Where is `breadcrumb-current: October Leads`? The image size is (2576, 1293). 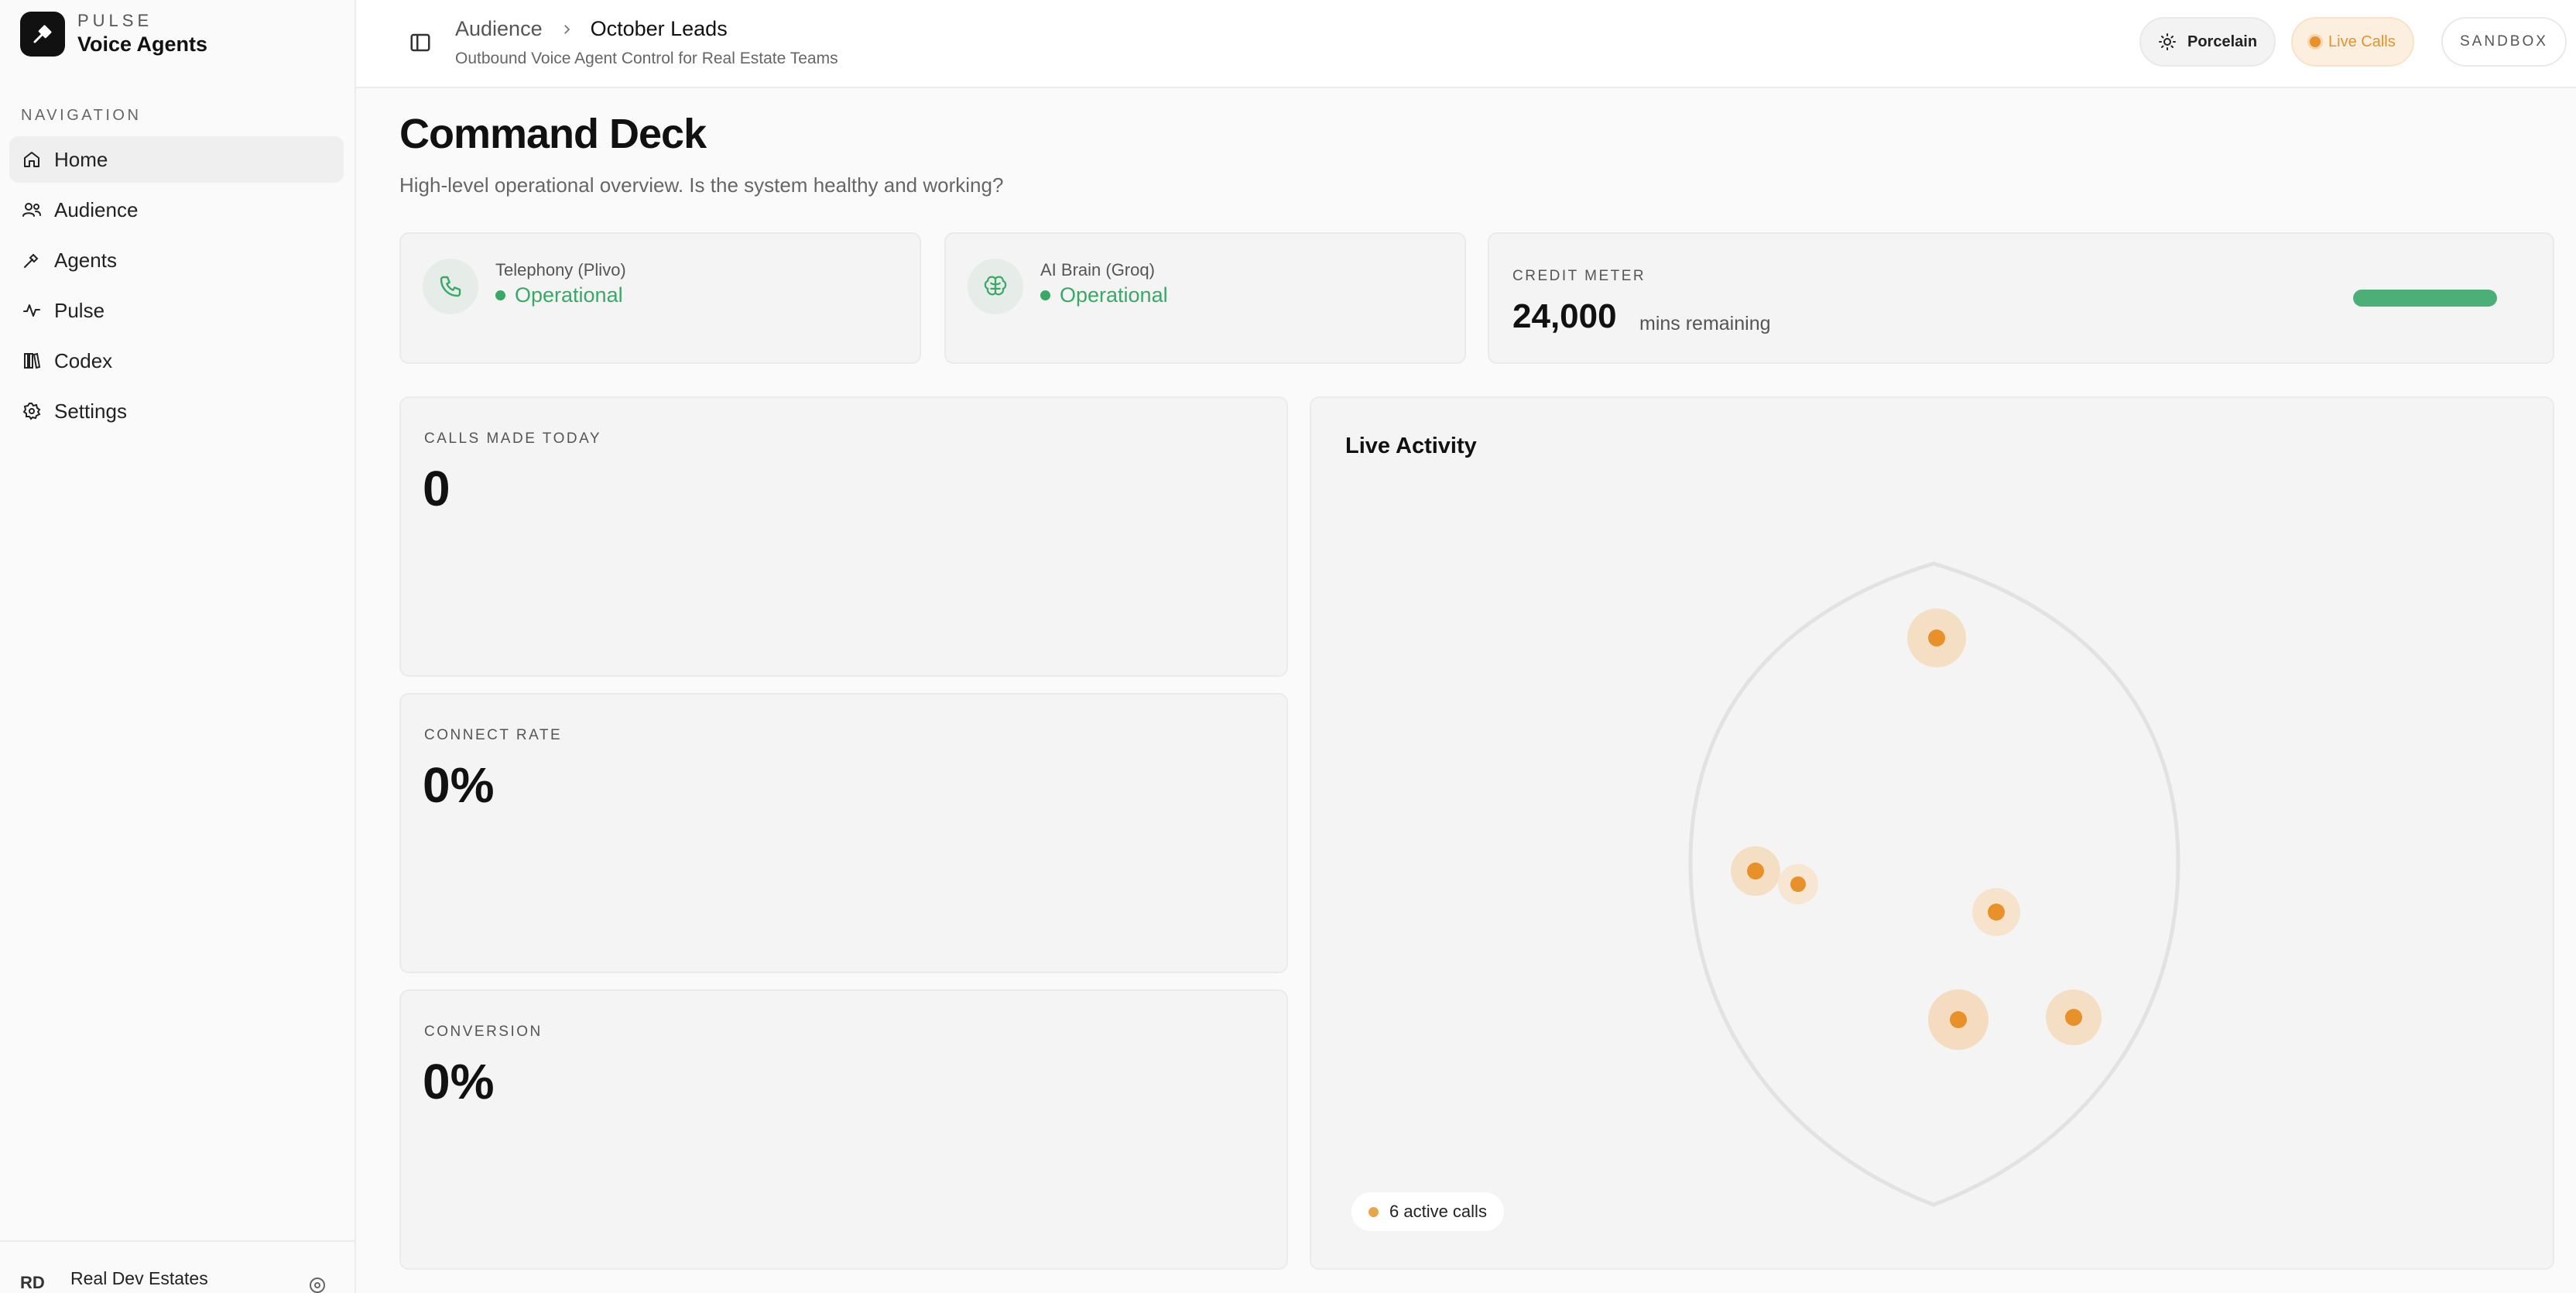 breadcrumb-current: October Leads is located at coordinates (659, 28).